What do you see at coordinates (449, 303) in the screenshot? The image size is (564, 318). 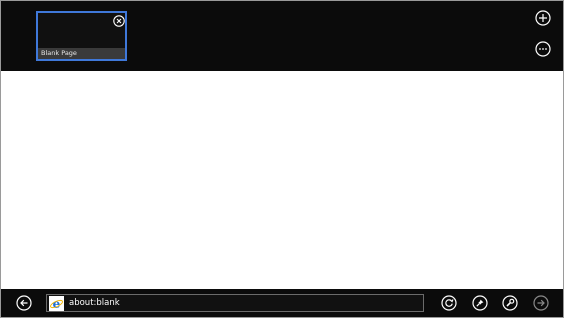 I see `refresh-icon` at bounding box center [449, 303].